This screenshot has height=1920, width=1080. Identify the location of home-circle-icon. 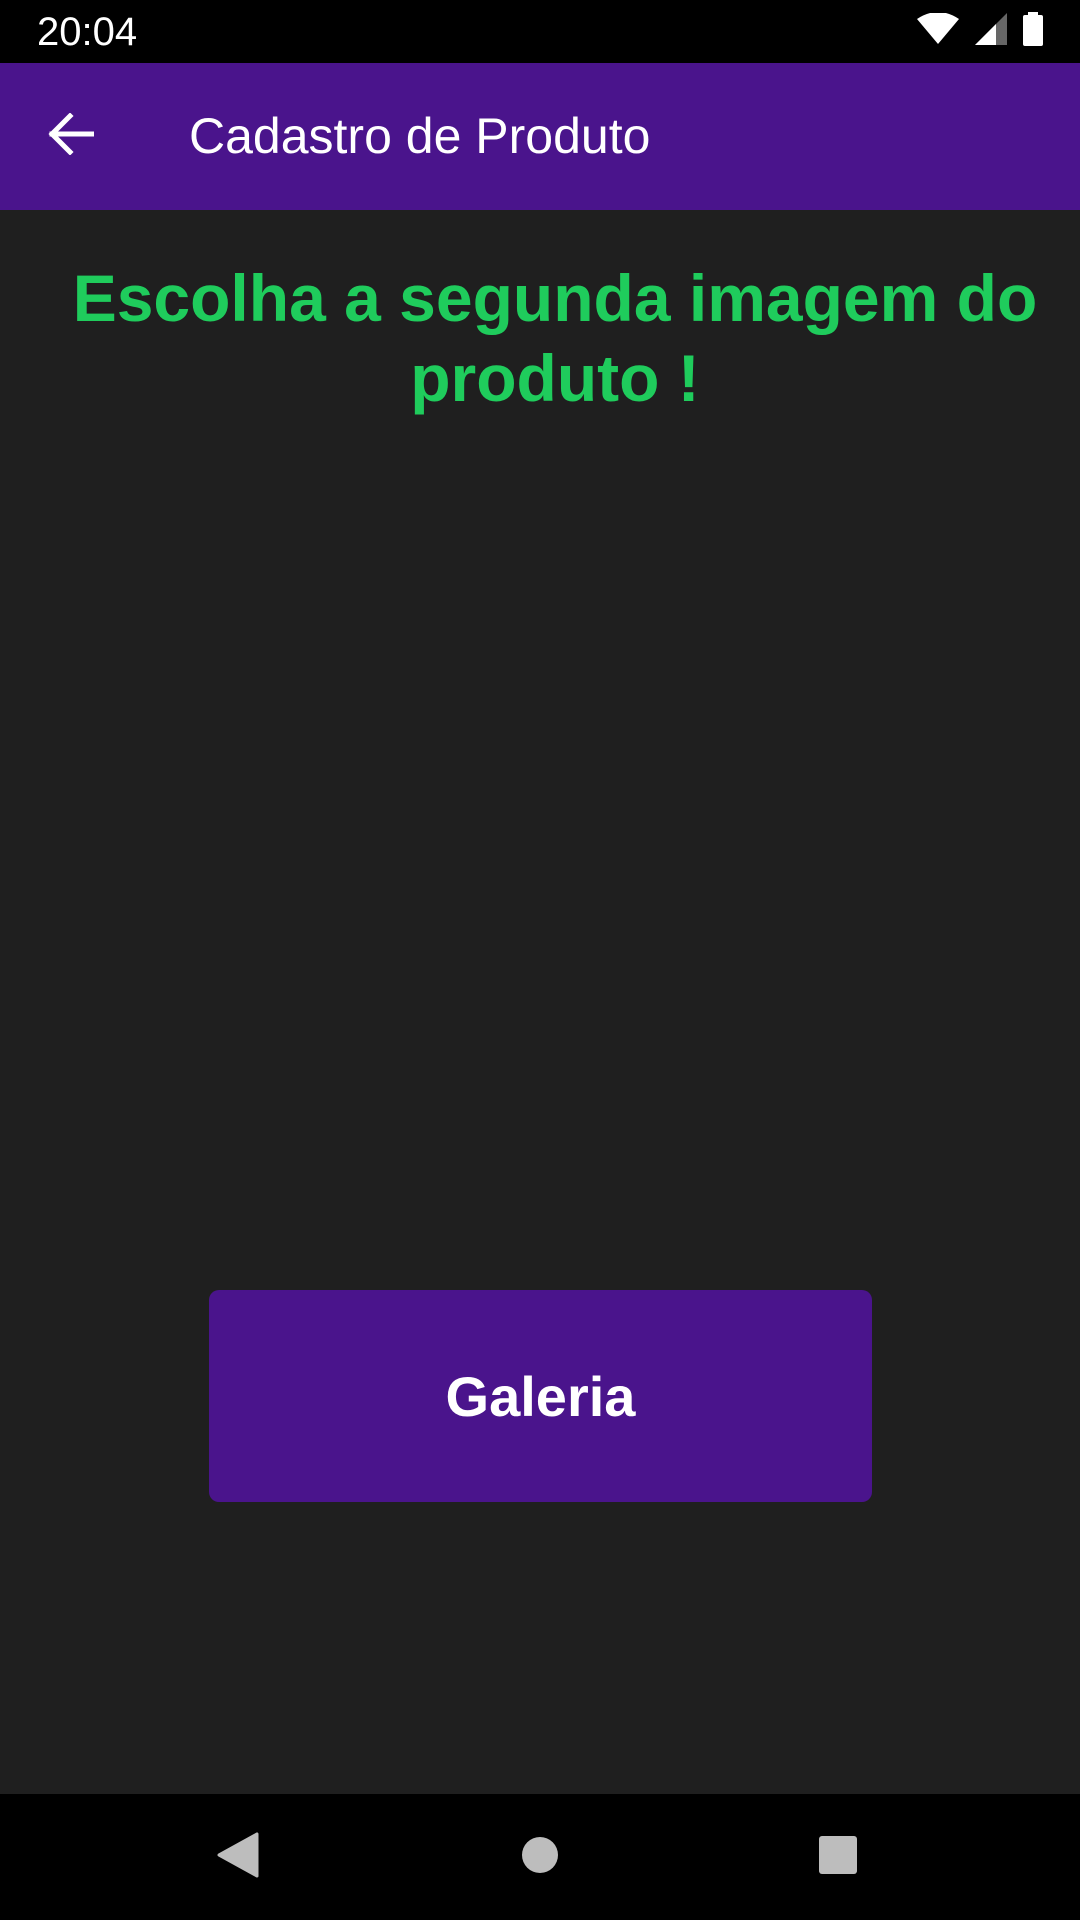
(540, 1857).